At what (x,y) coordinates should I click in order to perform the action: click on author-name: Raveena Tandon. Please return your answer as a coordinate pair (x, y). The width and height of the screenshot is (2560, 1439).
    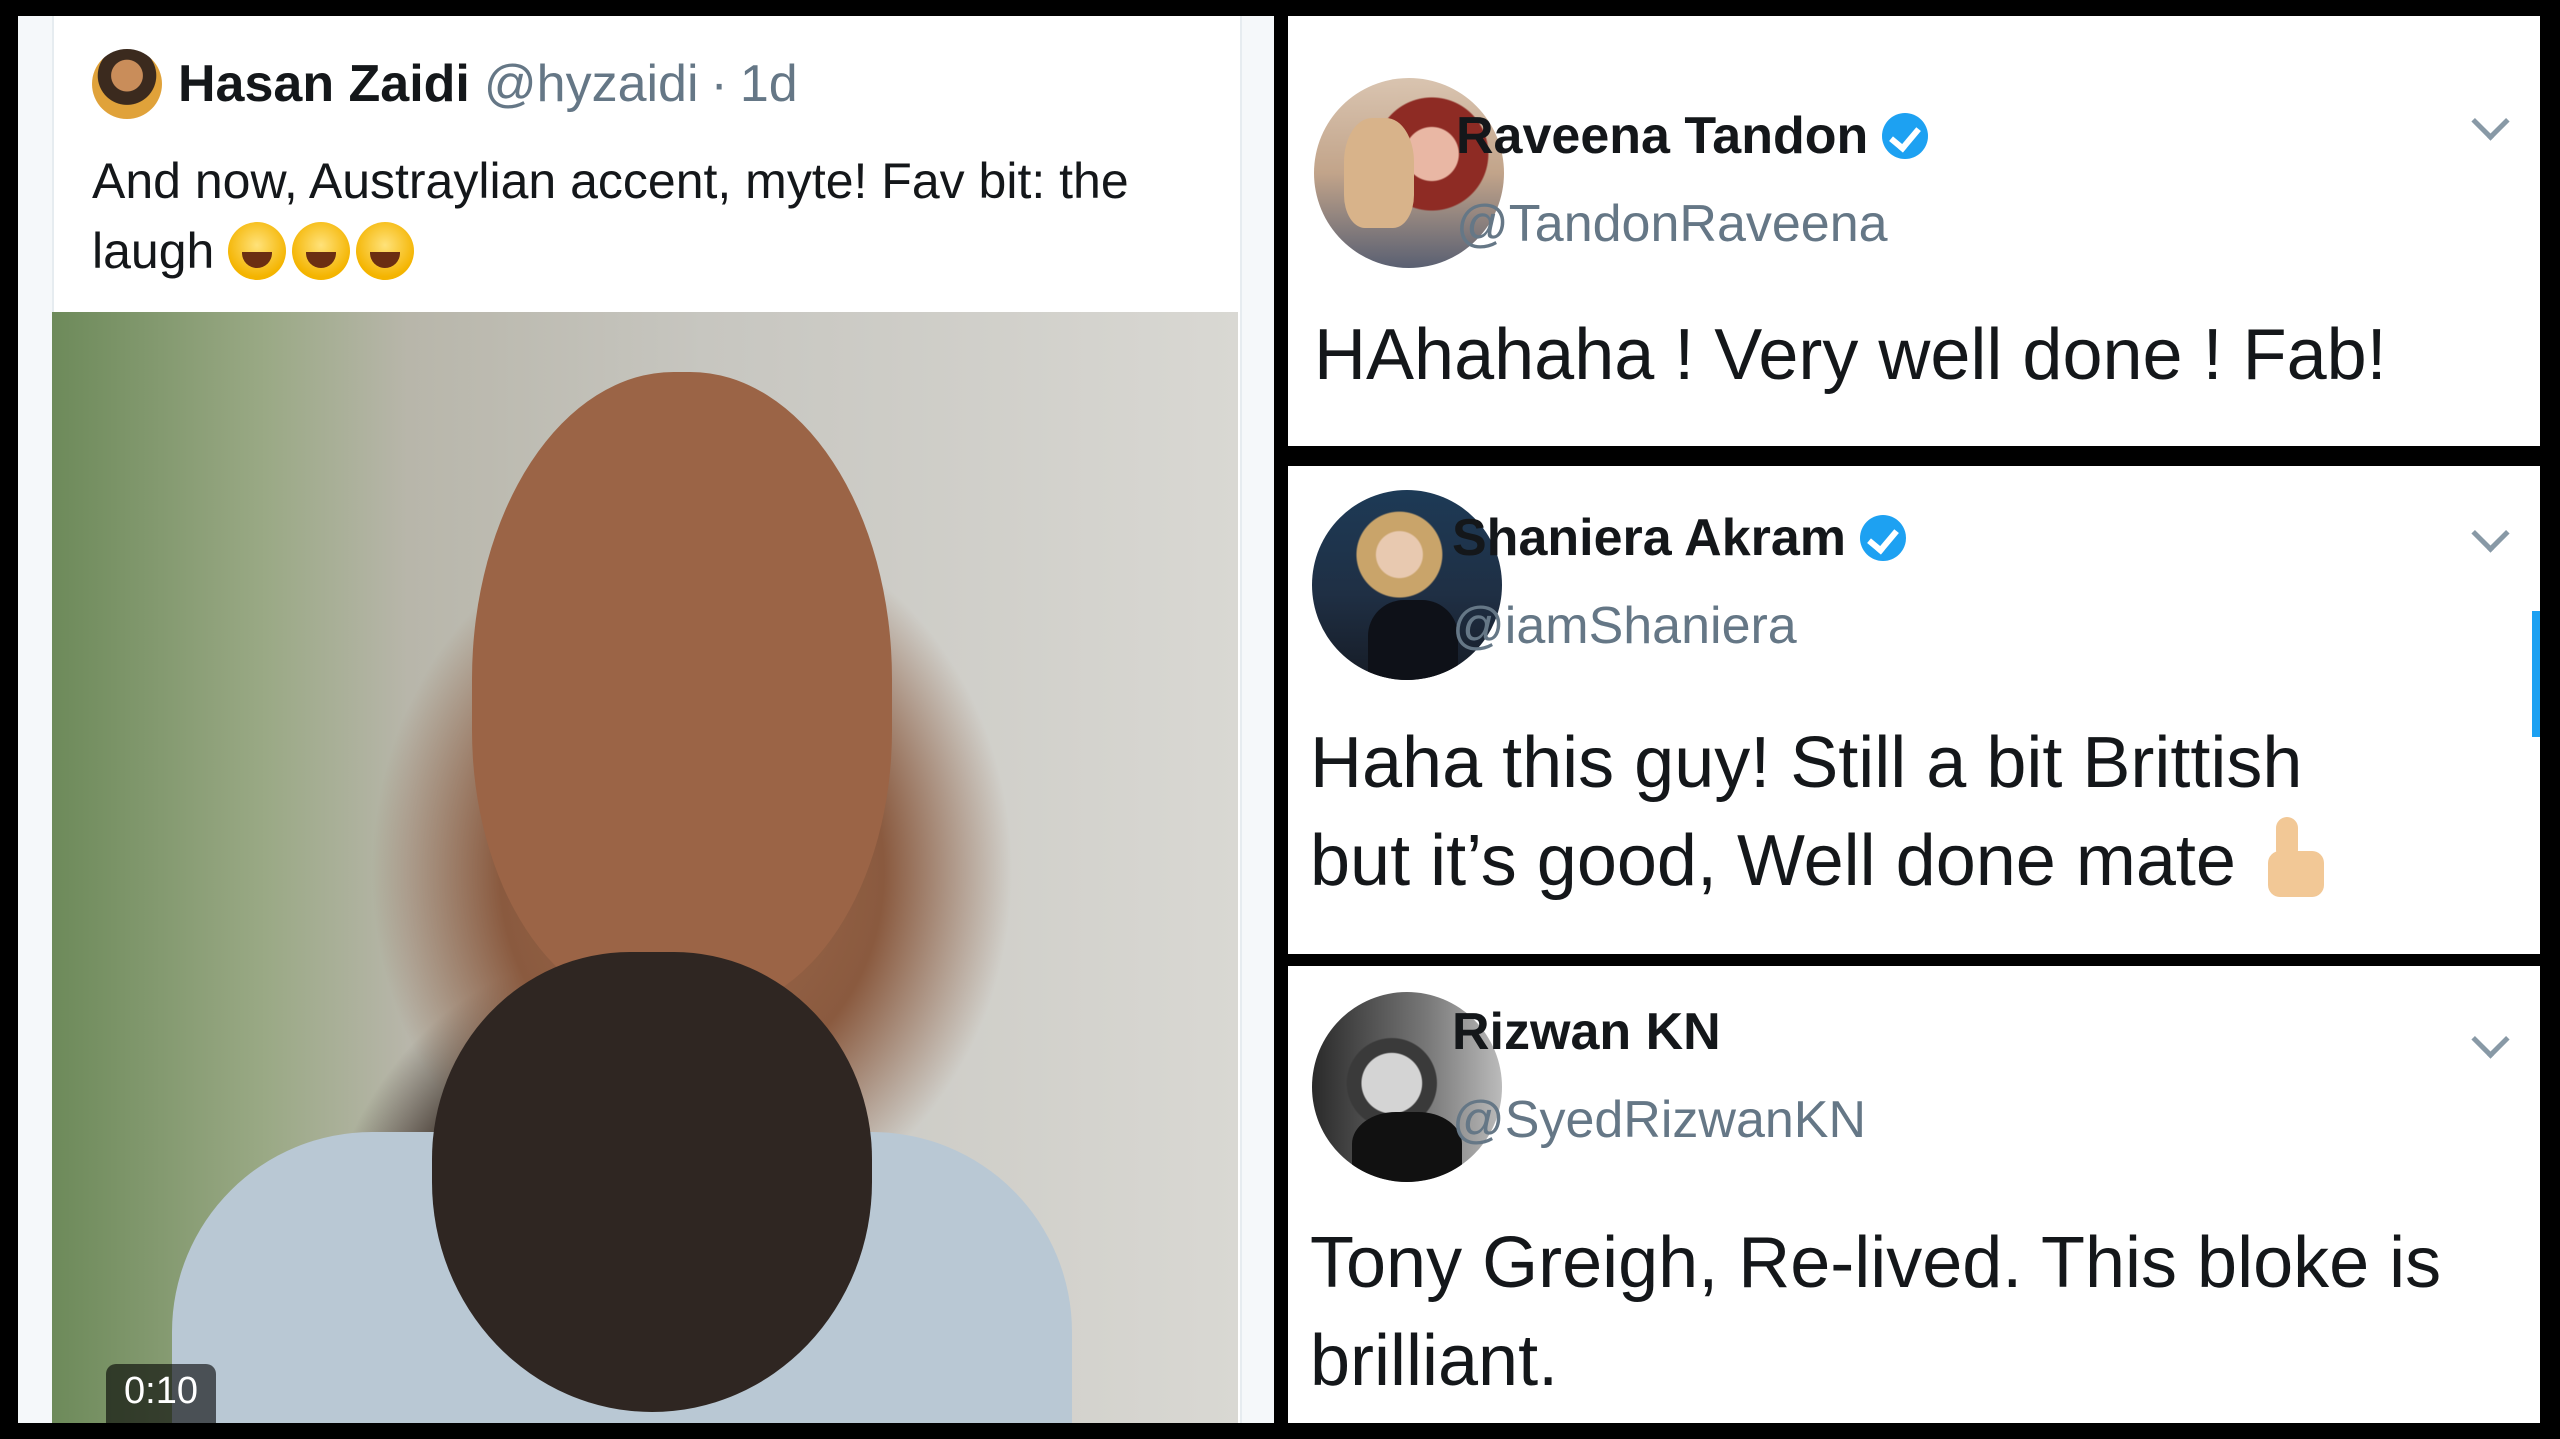
    Looking at the image, I should click on (1662, 136).